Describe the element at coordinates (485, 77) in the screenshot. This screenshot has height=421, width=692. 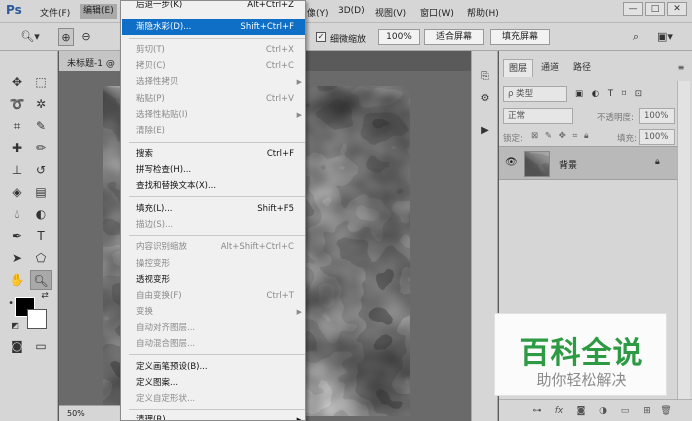
I see `history-panel-icon: ⎘` at that location.